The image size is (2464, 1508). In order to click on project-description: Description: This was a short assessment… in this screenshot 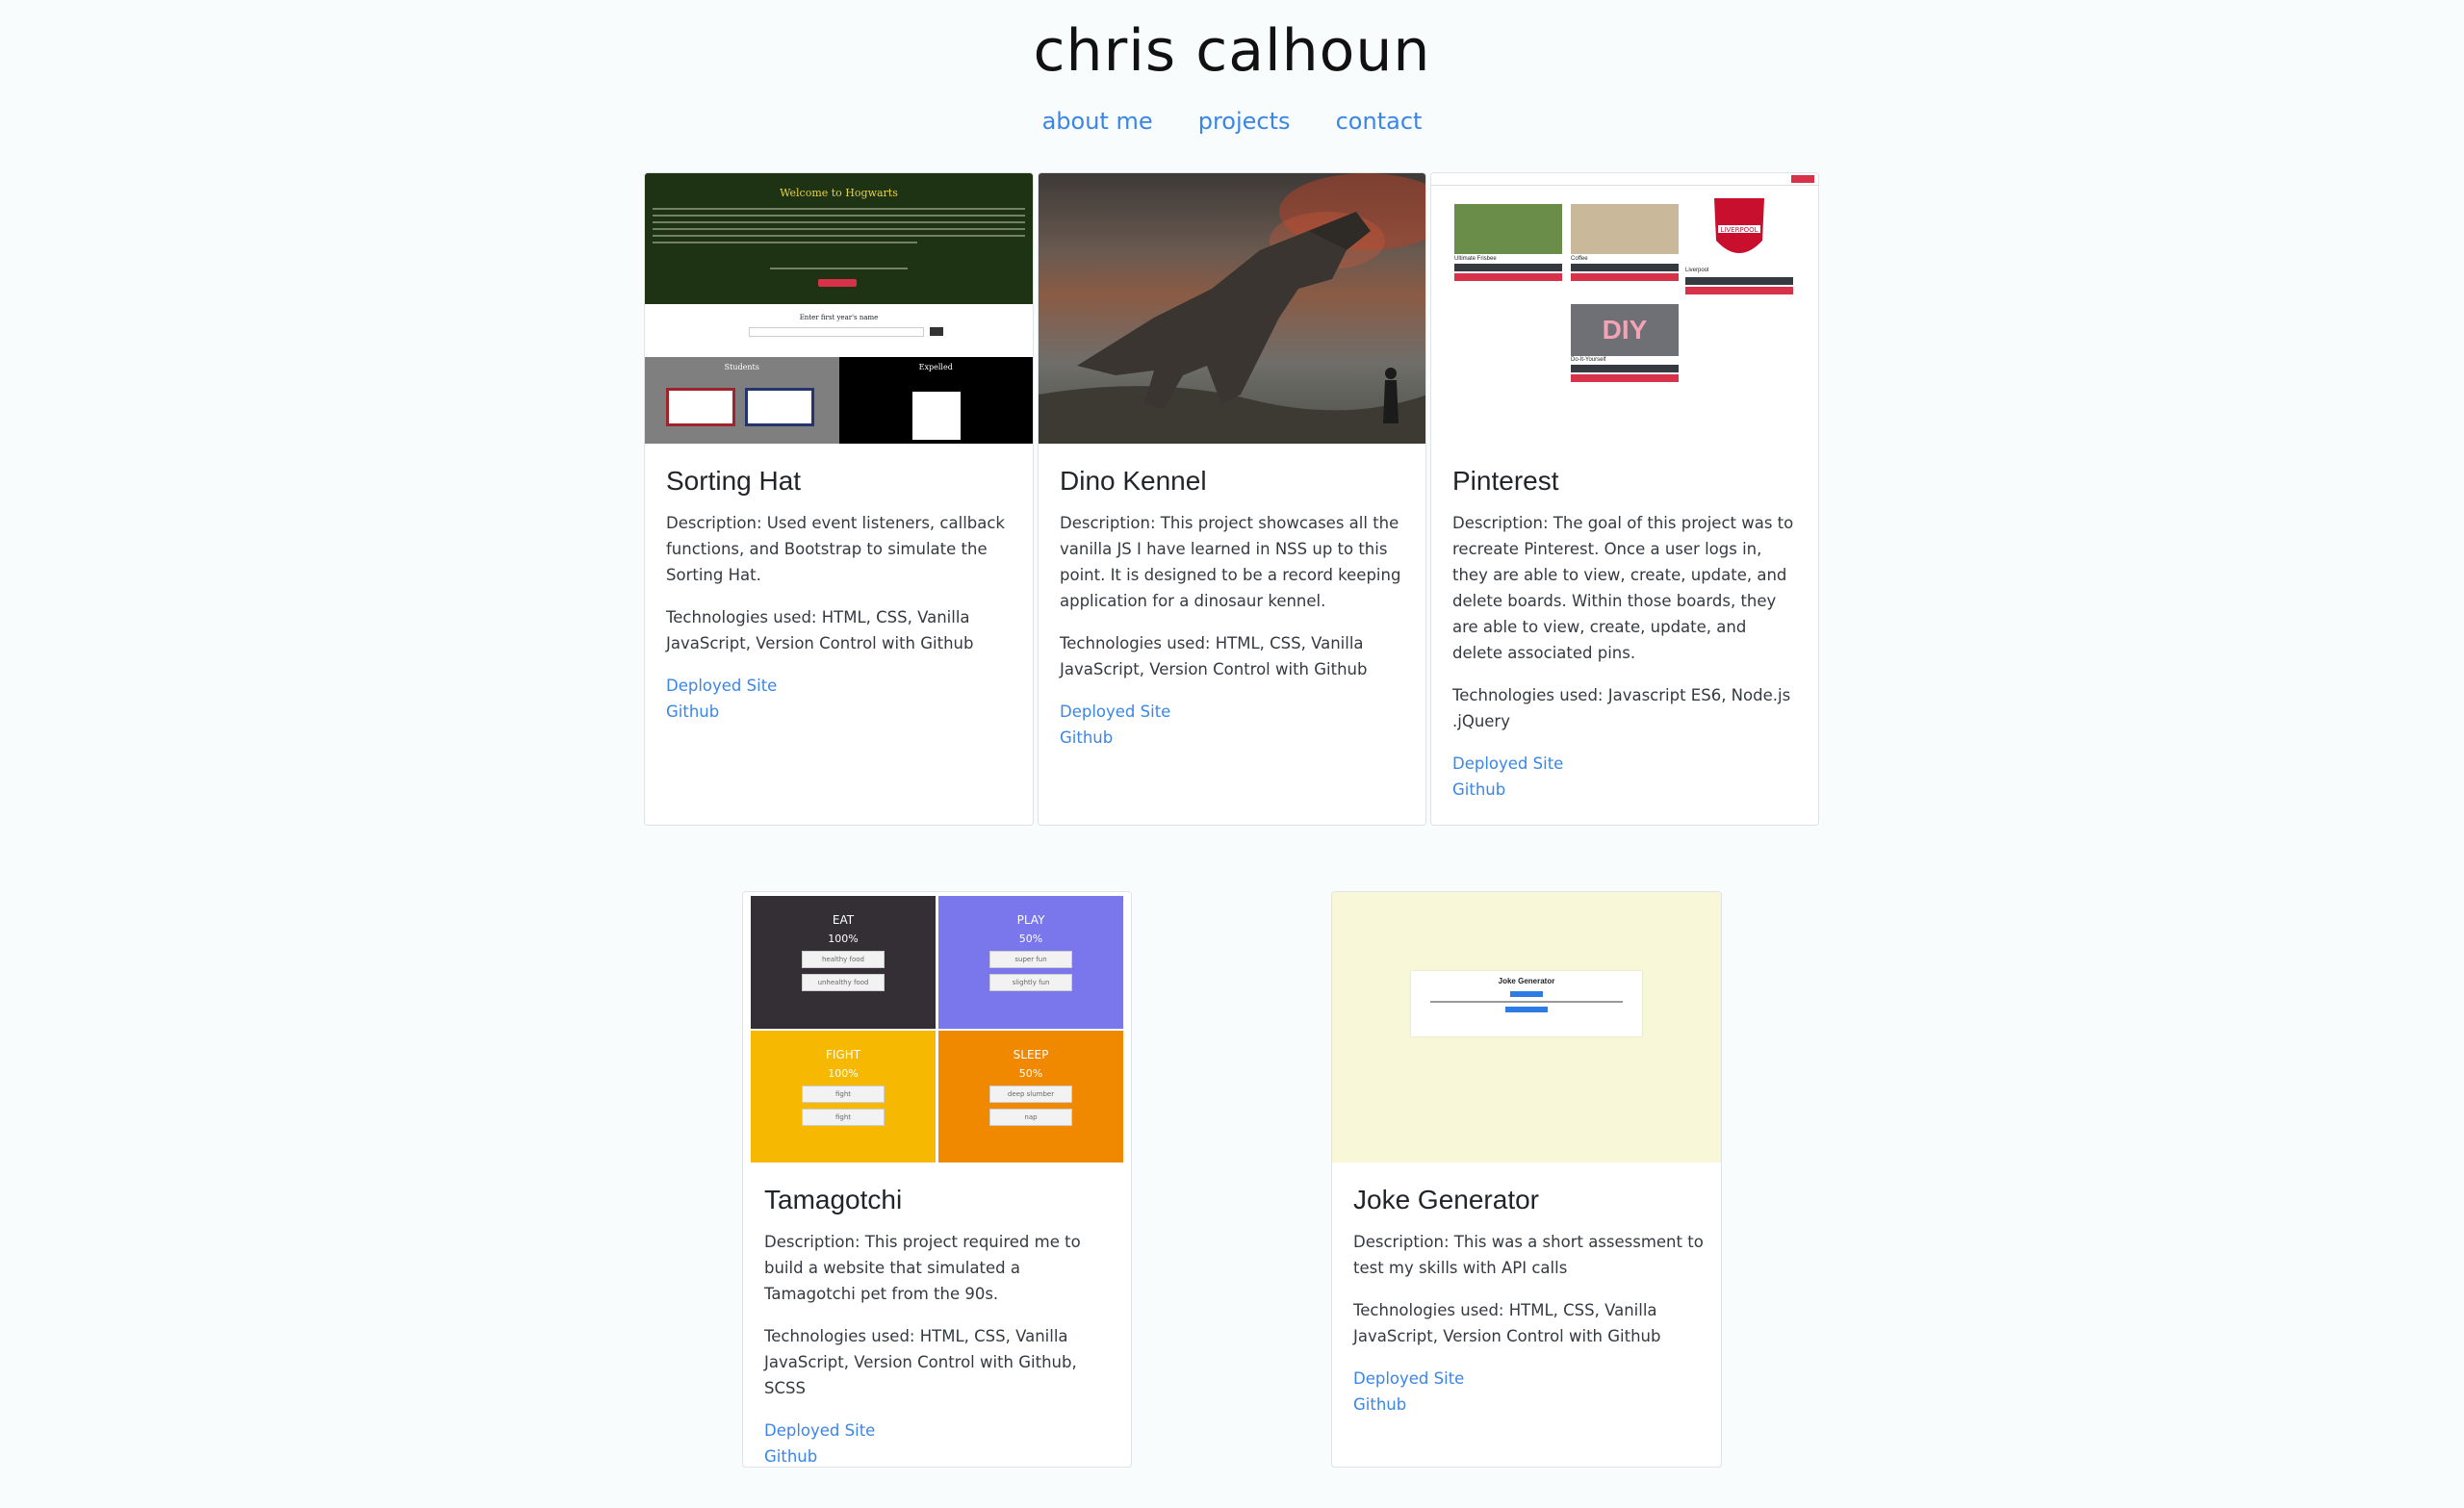, I will do `click(1528, 1255)`.